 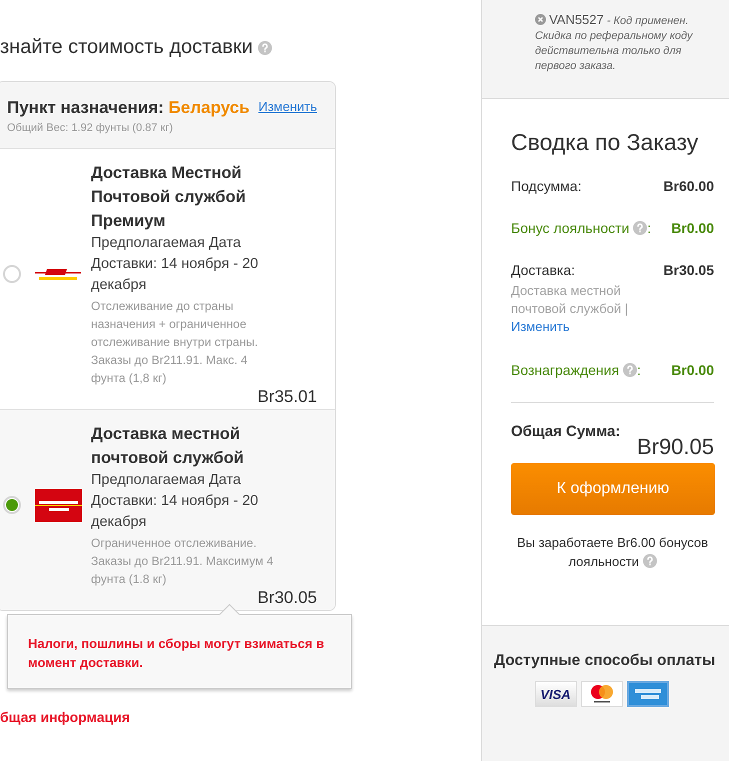 What do you see at coordinates (612, 542) in the screenshot?
I see `loyalty-note: Вы заработаете Br6.00 бонусов` at bounding box center [612, 542].